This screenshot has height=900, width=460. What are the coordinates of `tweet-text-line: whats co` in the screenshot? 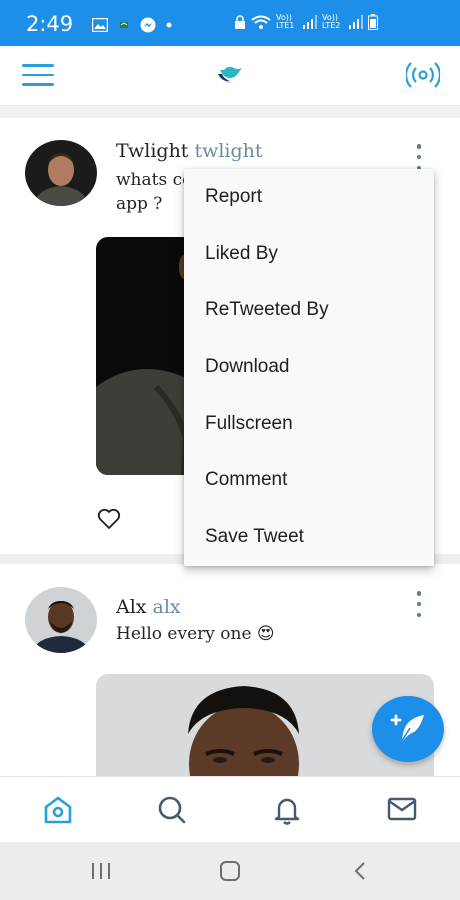 It's located at (154, 180).